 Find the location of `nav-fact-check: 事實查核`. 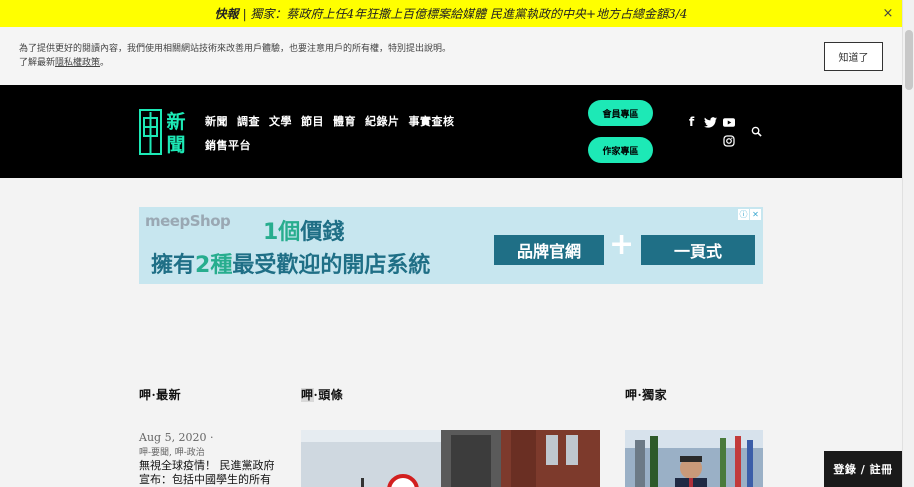

nav-fact-check: 事實查核 is located at coordinates (432, 121).